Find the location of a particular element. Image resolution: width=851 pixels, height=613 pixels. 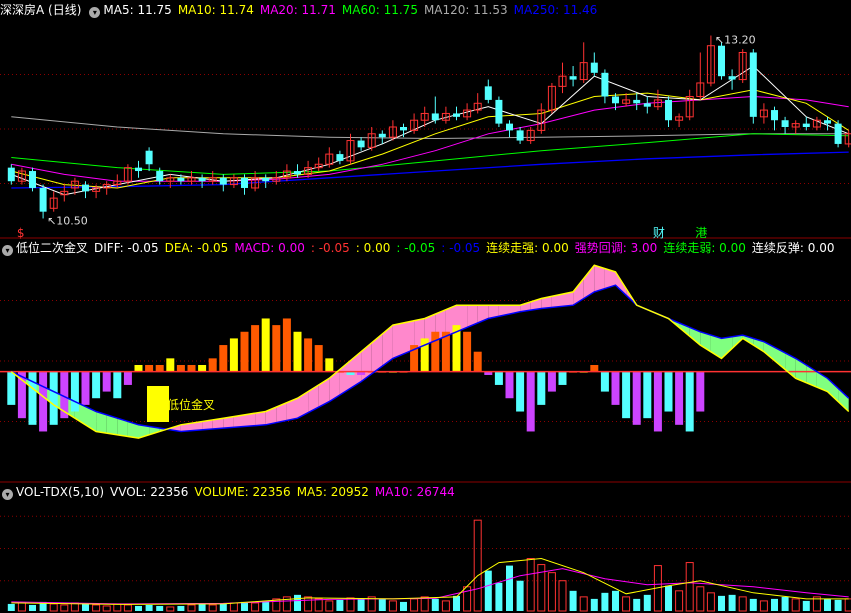

macd-indicator-9: 连续走弱: 0.00 is located at coordinates (704, 248).